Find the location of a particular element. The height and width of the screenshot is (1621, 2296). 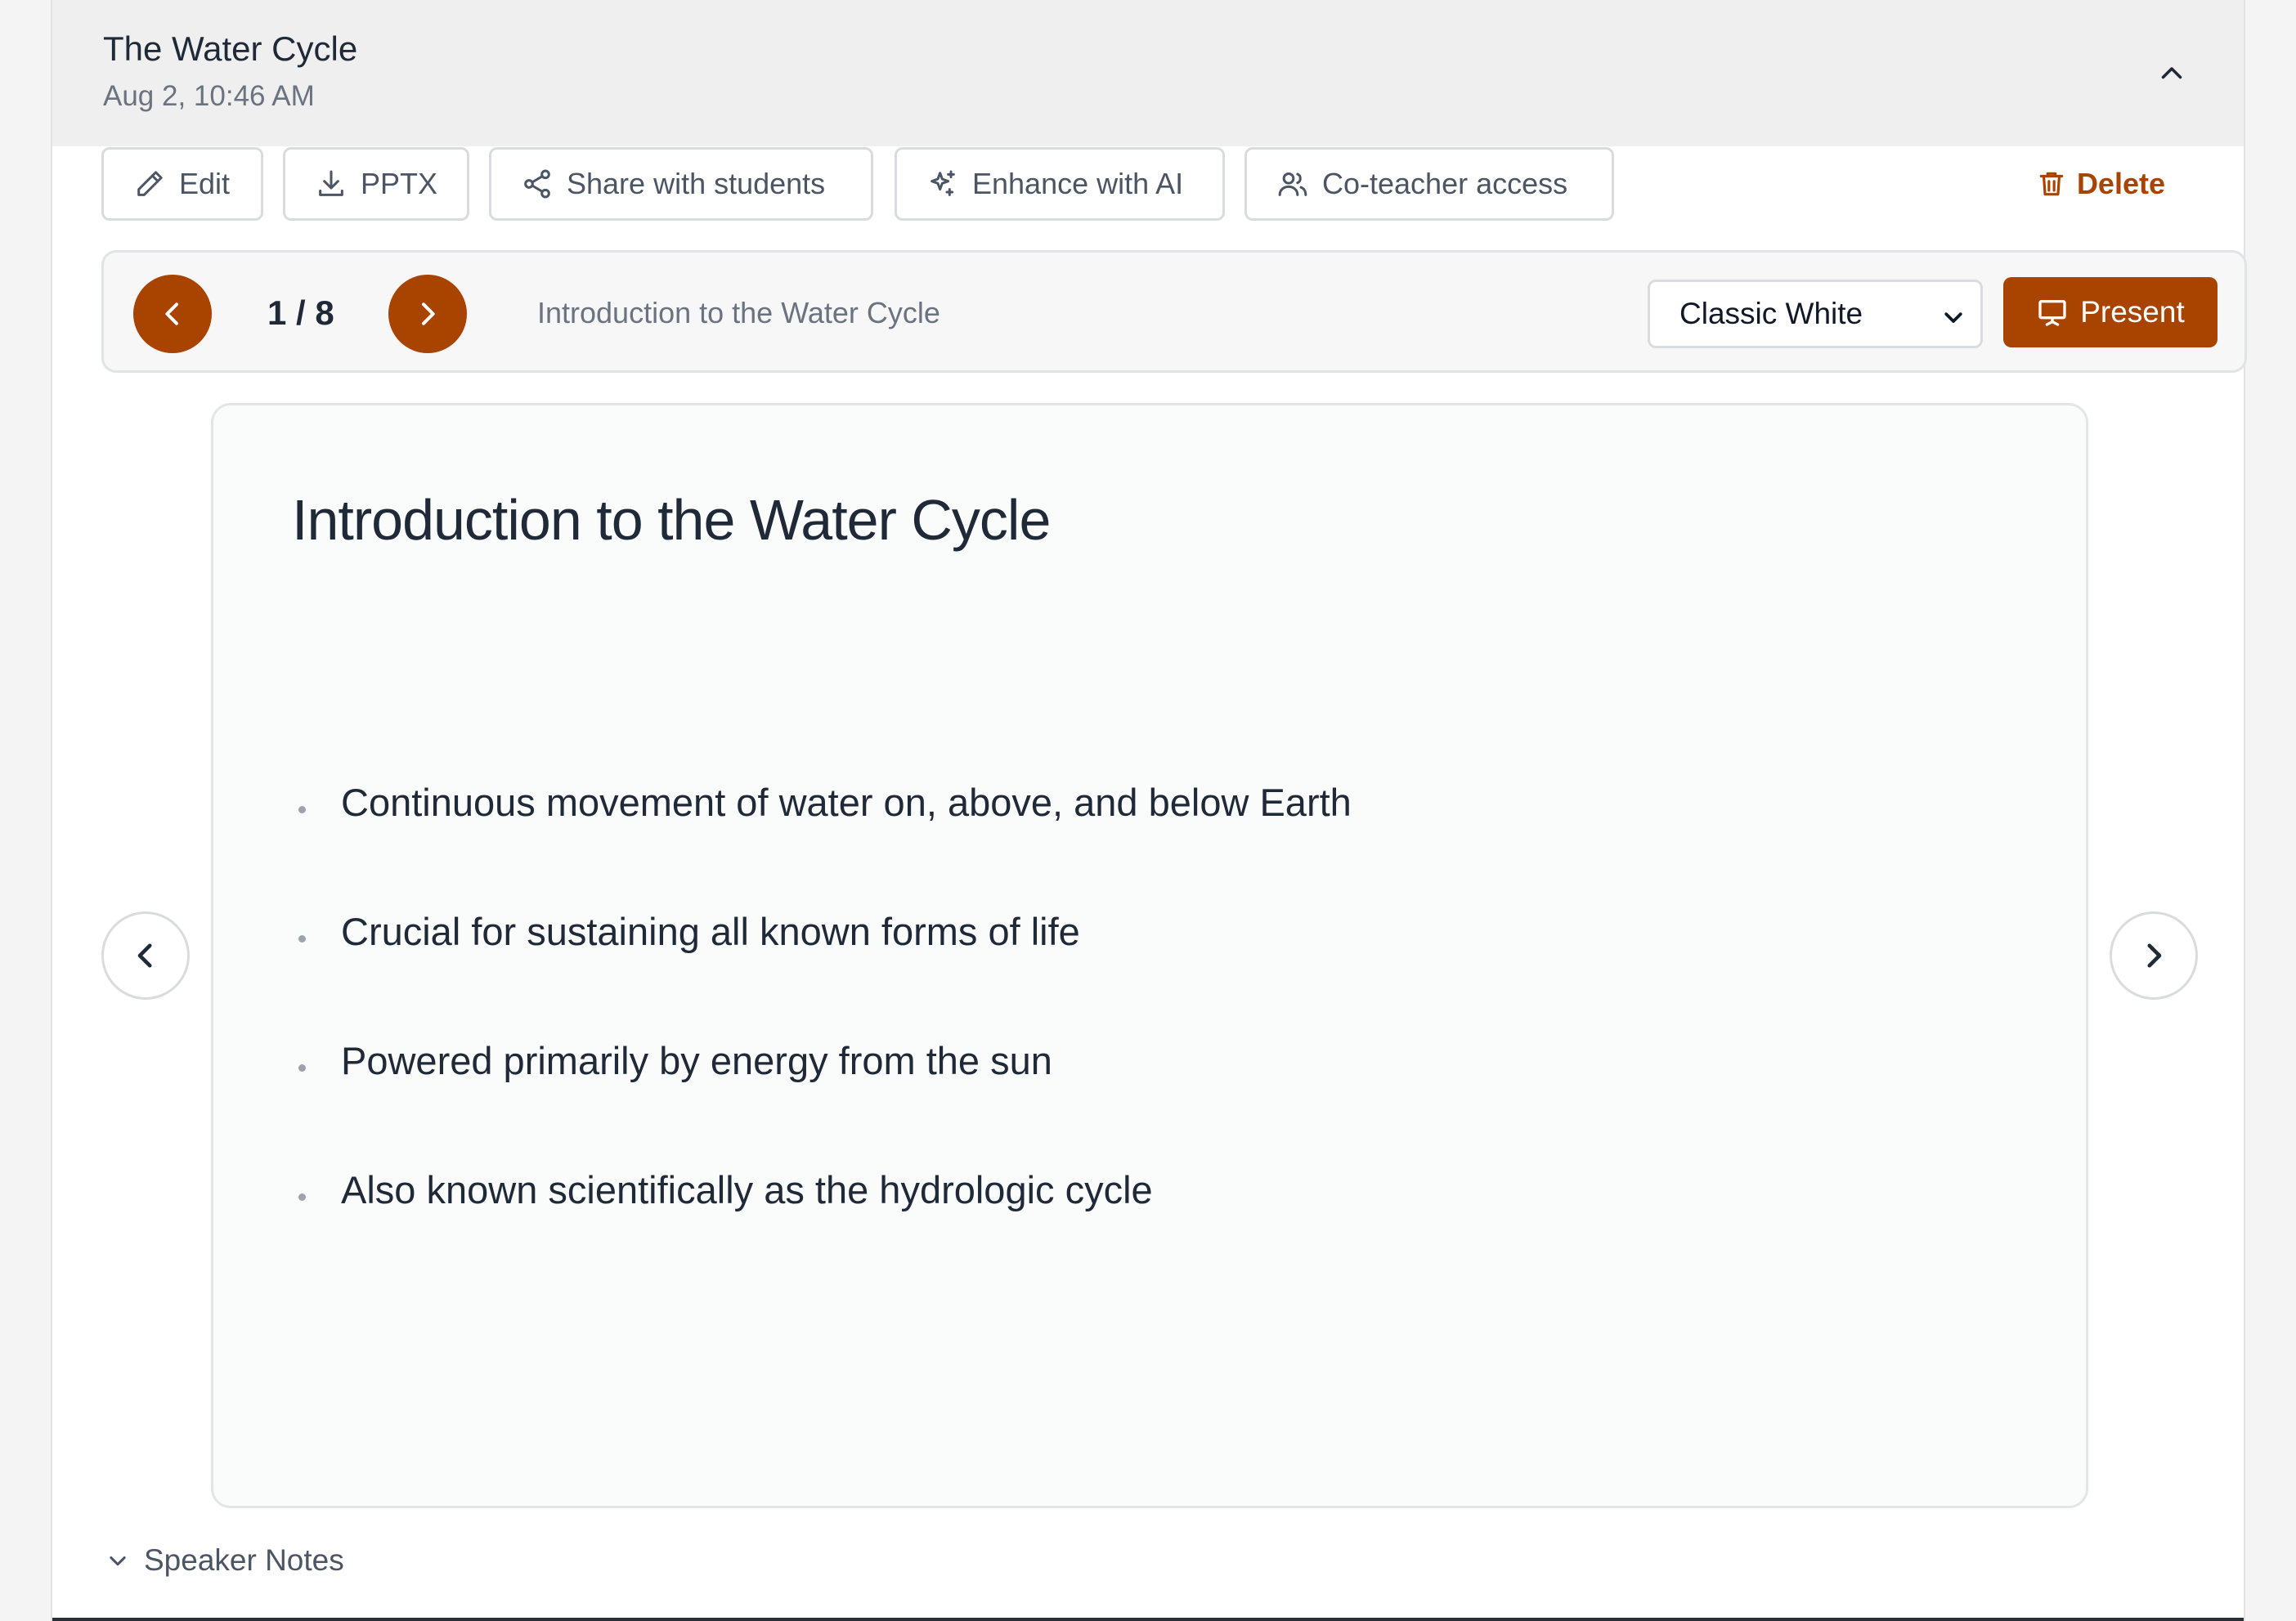

co-teacher-label: Co-teacher access is located at coordinates (1445, 183).